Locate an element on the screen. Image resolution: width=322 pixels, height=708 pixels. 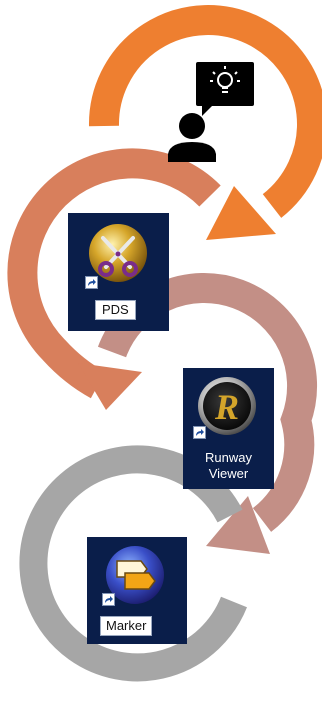
marker-shortcut-tile: Marker is located at coordinates (137, 590).